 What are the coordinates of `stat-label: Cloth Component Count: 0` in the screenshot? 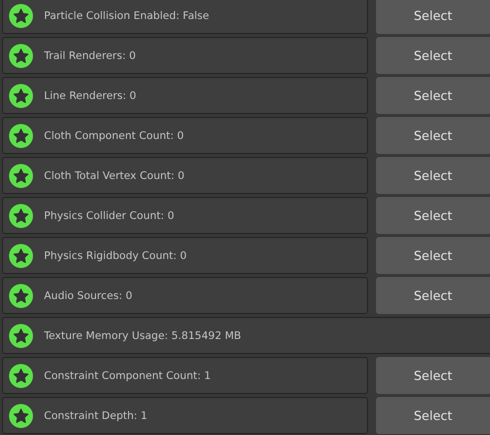 It's located at (114, 136).